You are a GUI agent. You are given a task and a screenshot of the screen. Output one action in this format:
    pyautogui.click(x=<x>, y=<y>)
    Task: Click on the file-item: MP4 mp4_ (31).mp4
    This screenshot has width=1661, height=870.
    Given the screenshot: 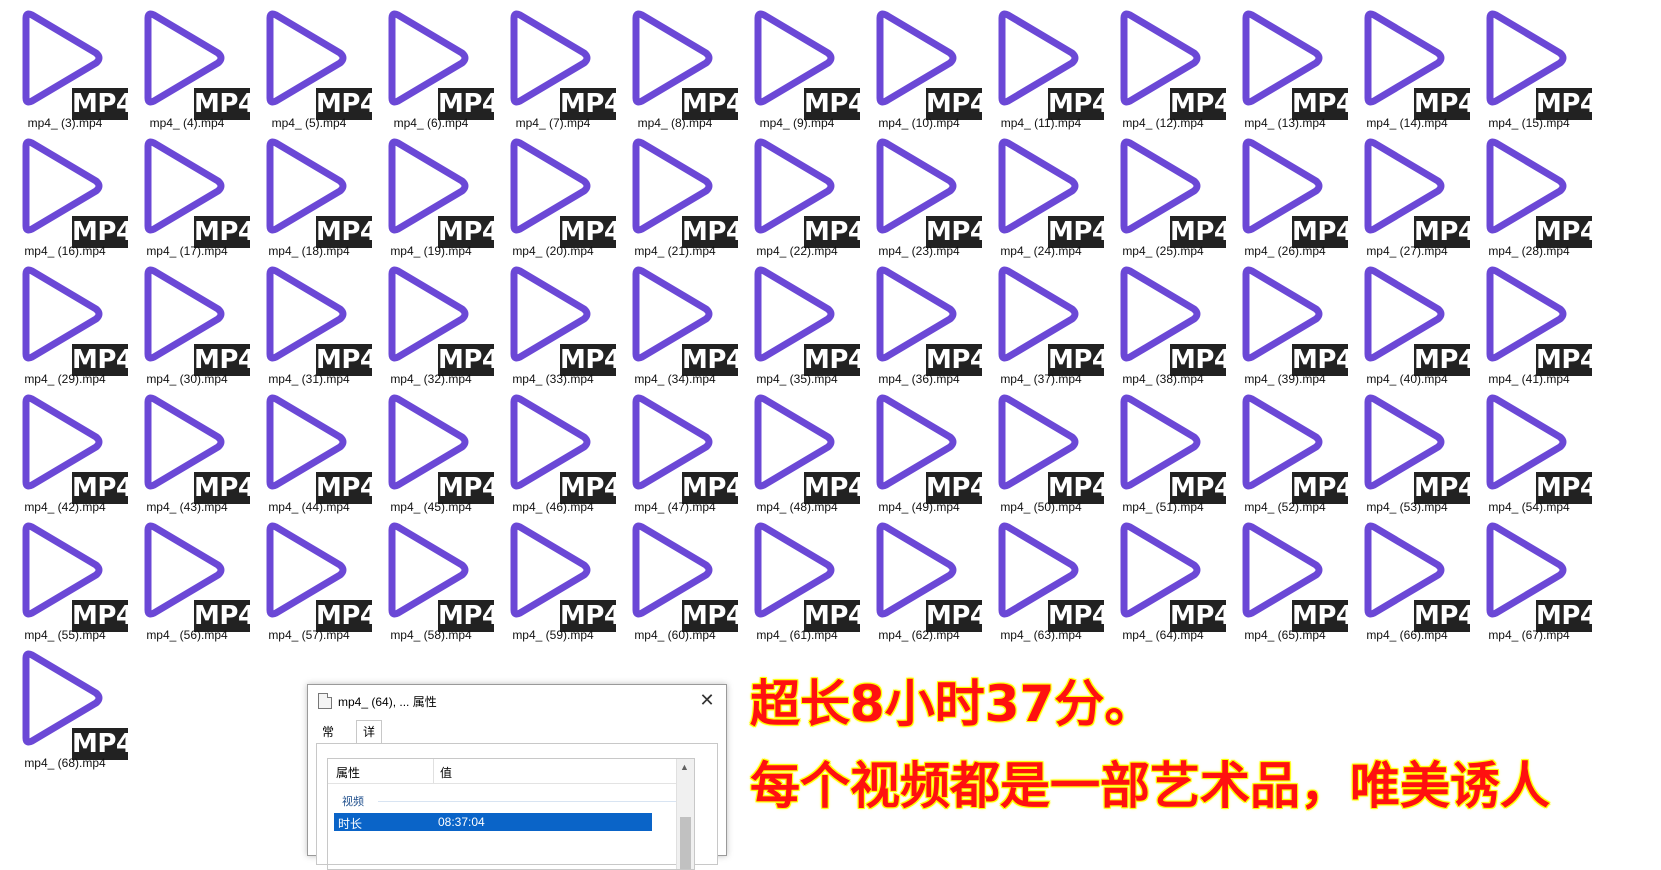 What is the action you would take?
    pyautogui.click(x=311, y=321)
    